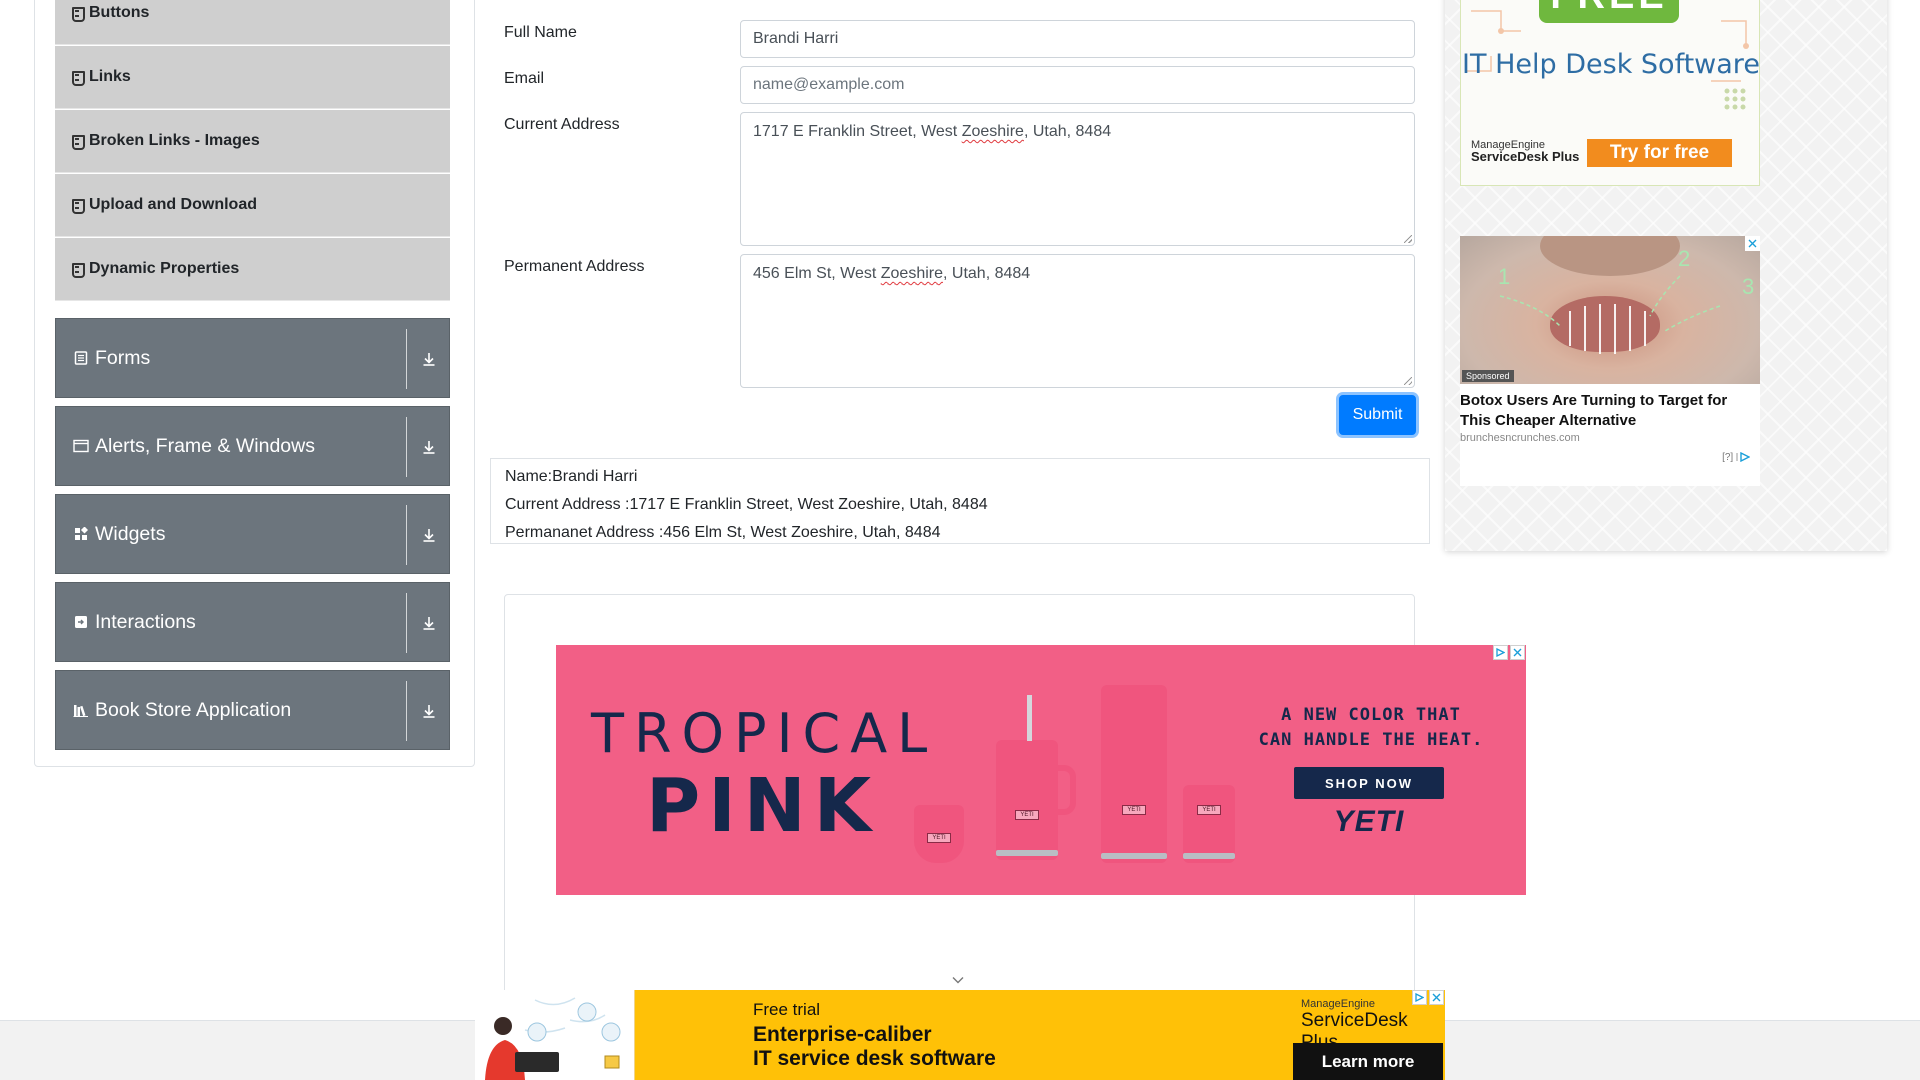 The width and height of the screenshot is (1920, 1080). Describe the element at coordinates (173, 204) in the screenshot. I see `menu-item-label: Upload and Download` at that location.